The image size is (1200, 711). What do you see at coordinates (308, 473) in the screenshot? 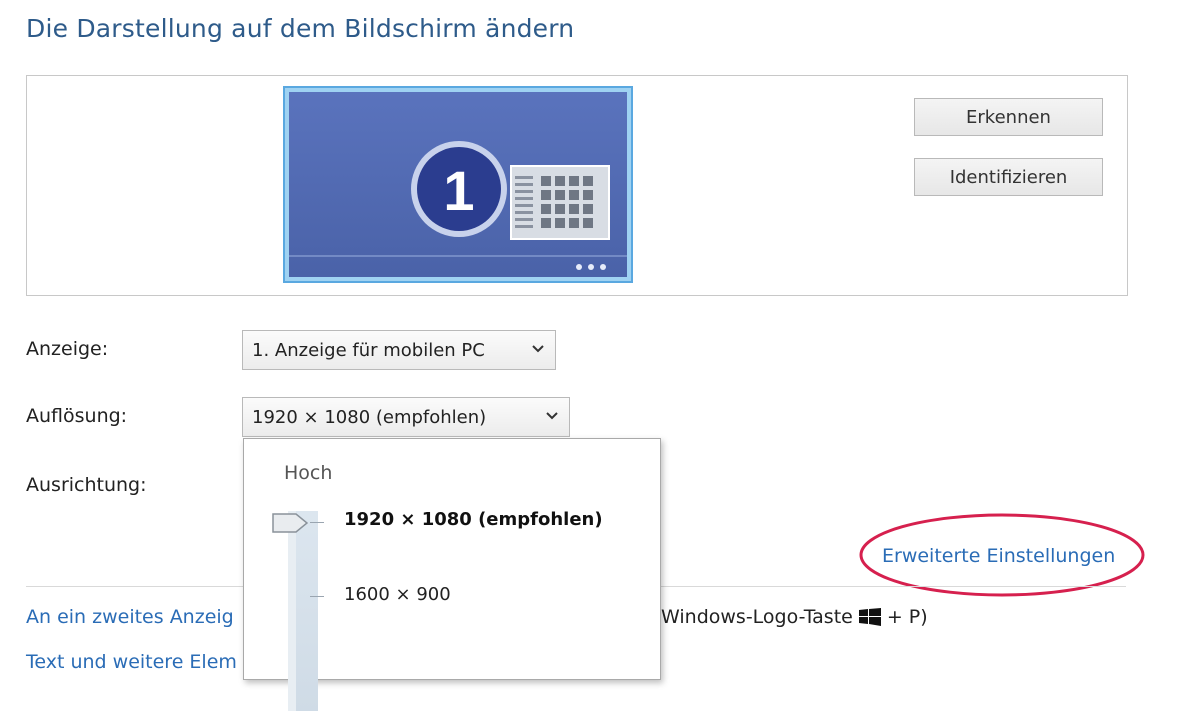
I see `dropdown-high-label: Hoch` at bounding box center [308, 473].